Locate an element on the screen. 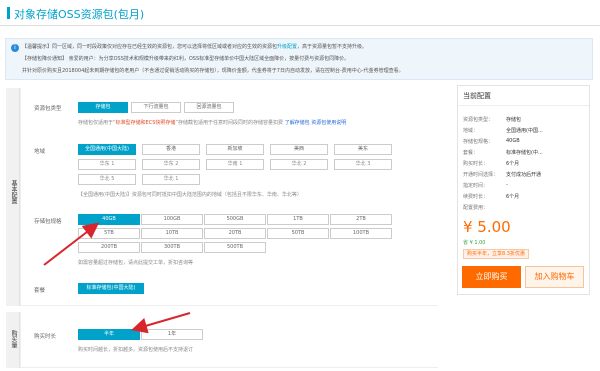 The width and height of the screenshot is (600, 371). config-val-capacity: 40GB is located at coordinates (513, 141).